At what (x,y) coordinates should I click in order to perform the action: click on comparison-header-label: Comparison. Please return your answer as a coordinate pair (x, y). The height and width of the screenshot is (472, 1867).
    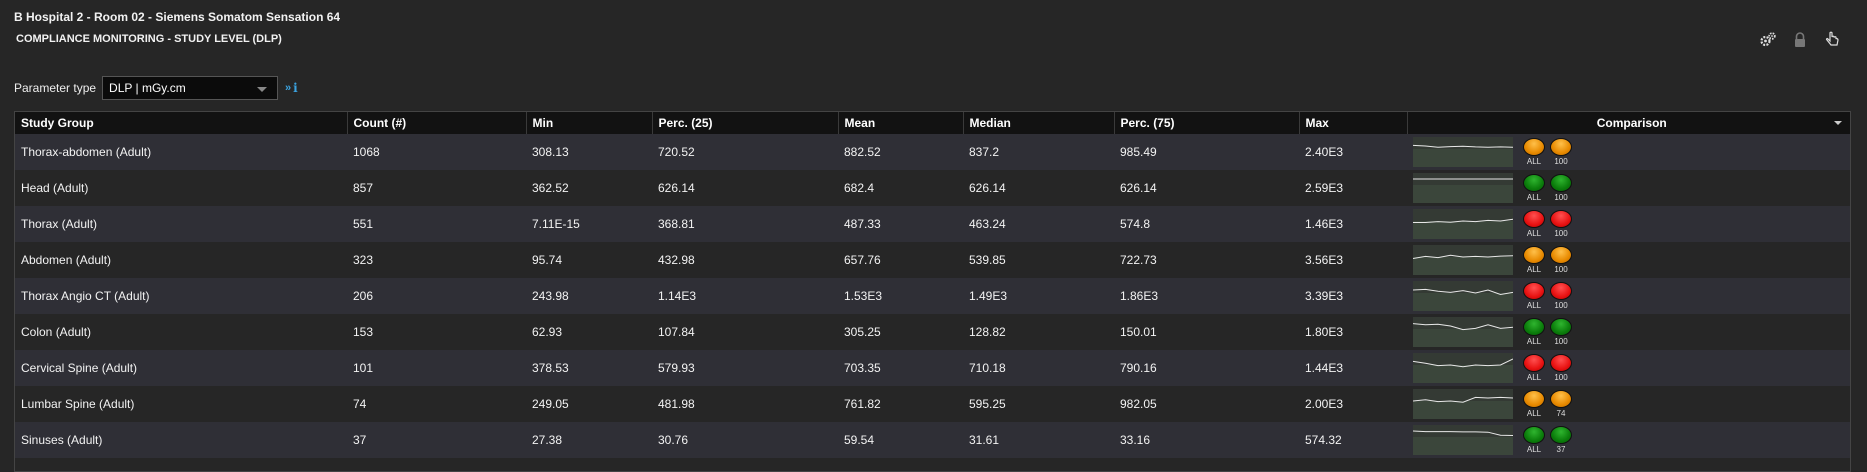
    Looking at the image, I should click on (1631, 123).